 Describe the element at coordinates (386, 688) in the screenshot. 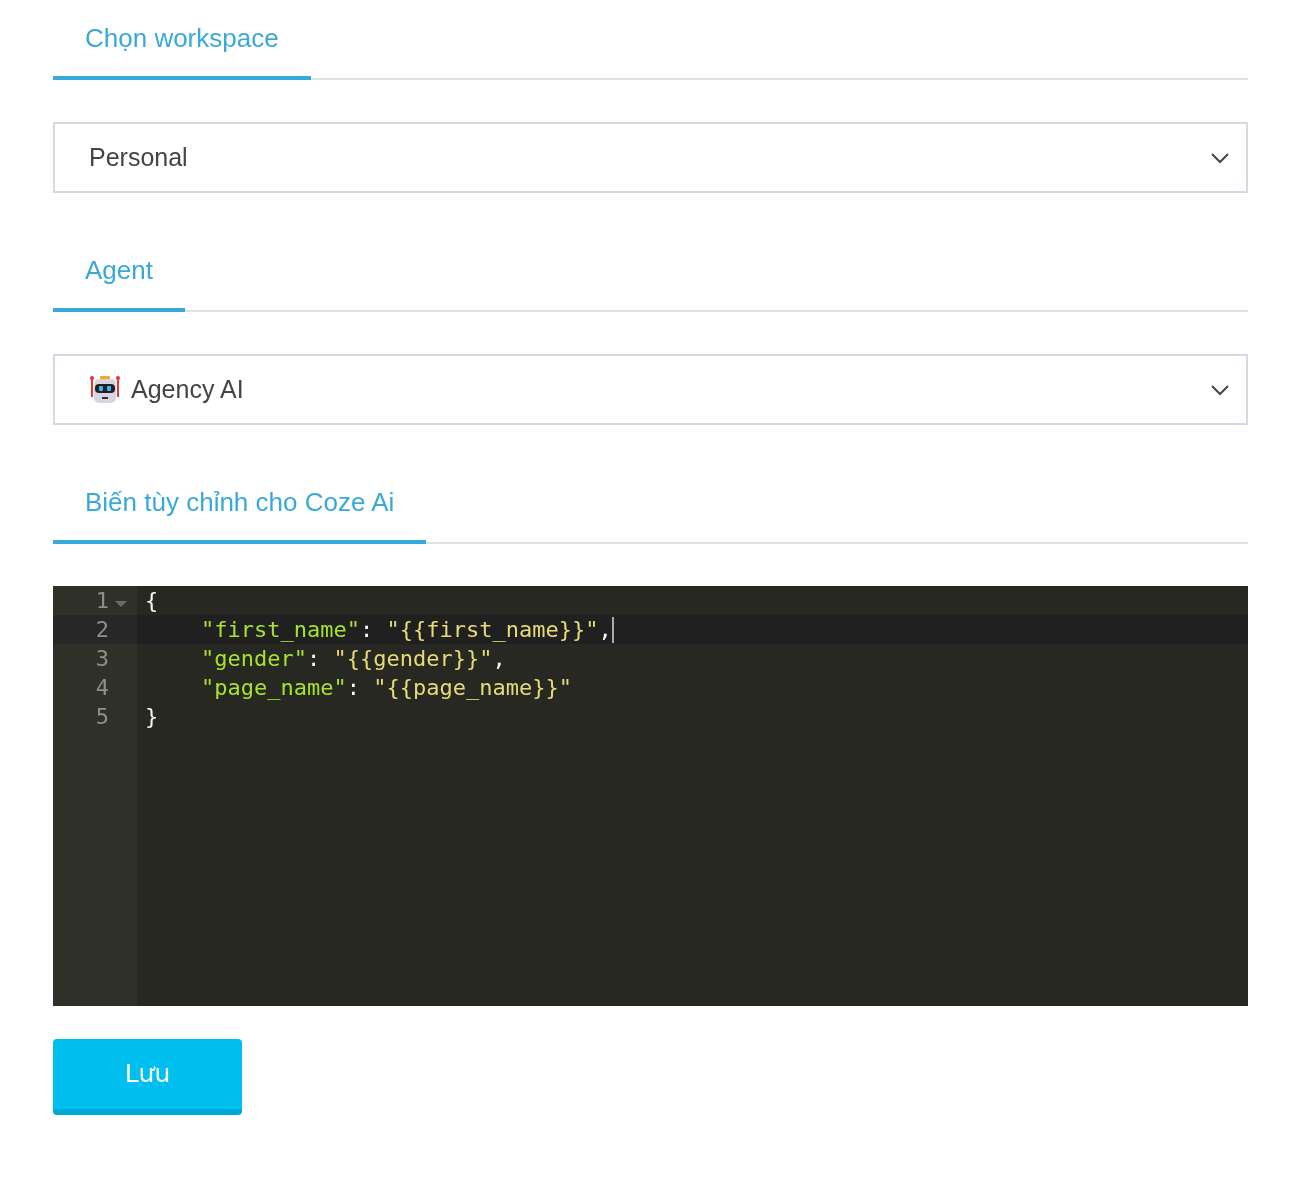

I see `code-line: "page_name": "{{page_name}}"` at that location.